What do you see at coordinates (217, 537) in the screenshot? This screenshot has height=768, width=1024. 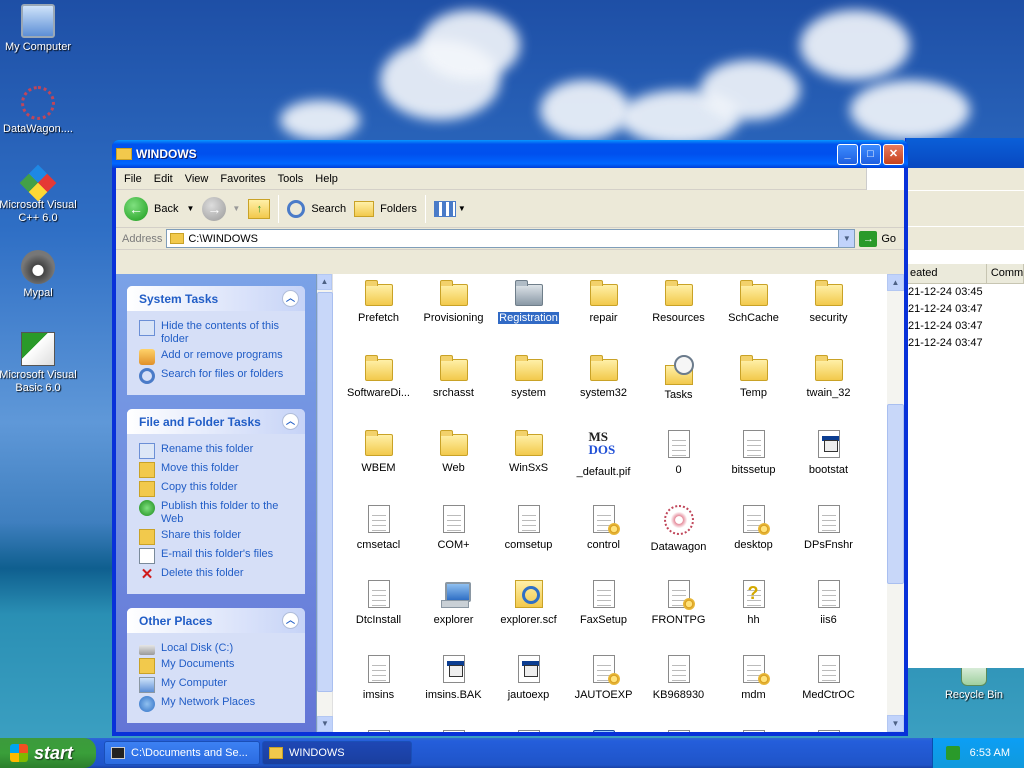 I see `task-share-folder: Share this folder` at bounding box center [217, 537].